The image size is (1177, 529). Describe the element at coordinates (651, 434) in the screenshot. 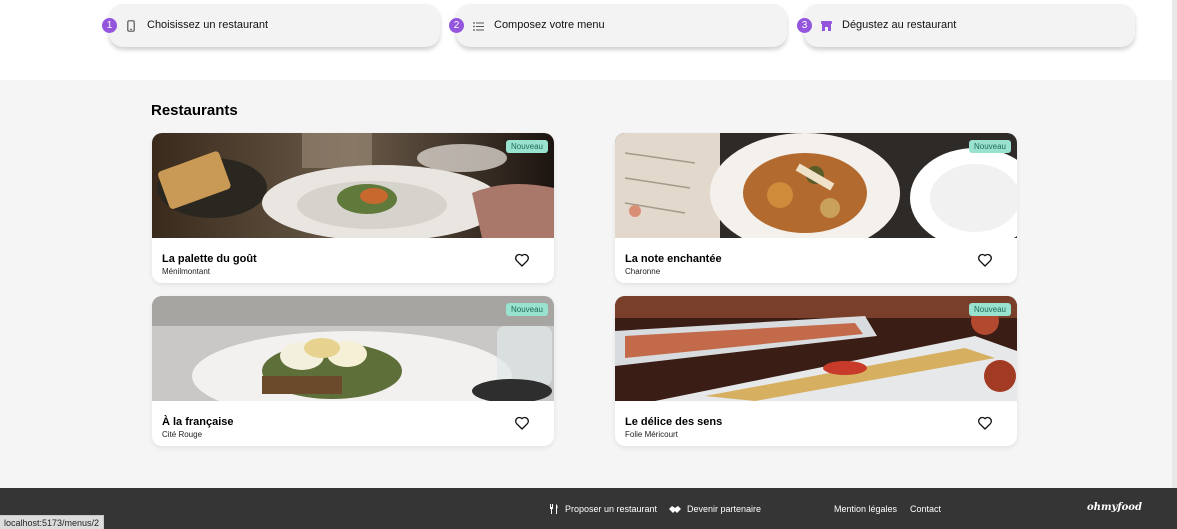

I see `restaurant-location: Folie Méricourt` at that location.